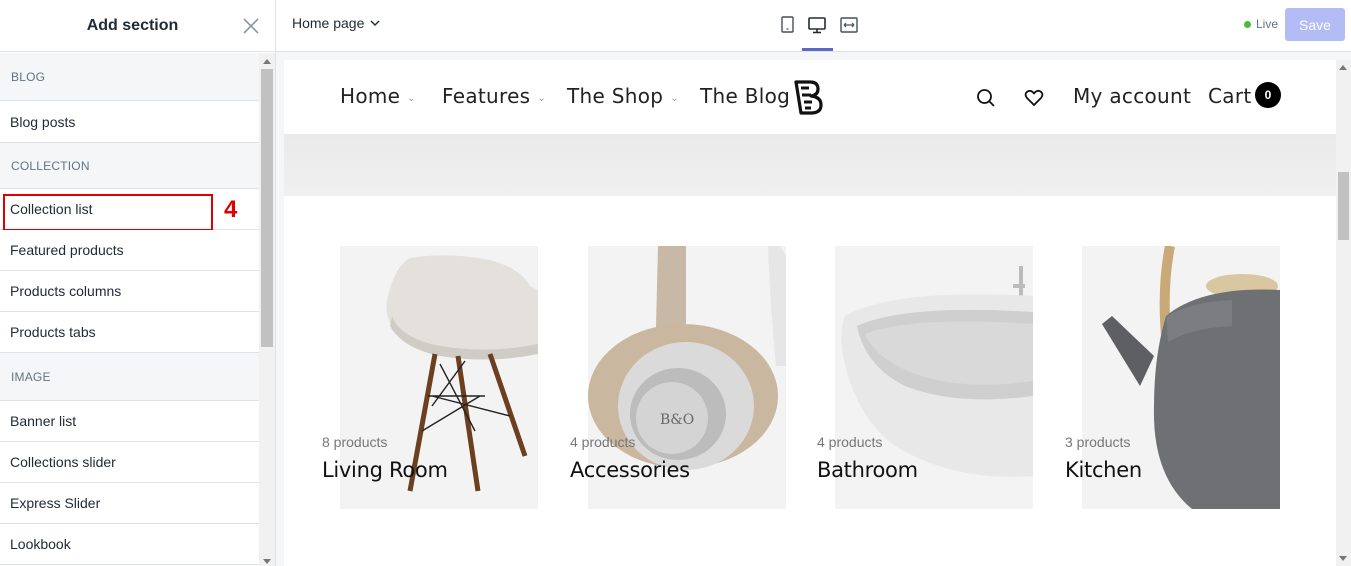 The width and height of the screenshot is (1351, 566). I want to click on wishlist-heart-icon, so click(1034, 98).